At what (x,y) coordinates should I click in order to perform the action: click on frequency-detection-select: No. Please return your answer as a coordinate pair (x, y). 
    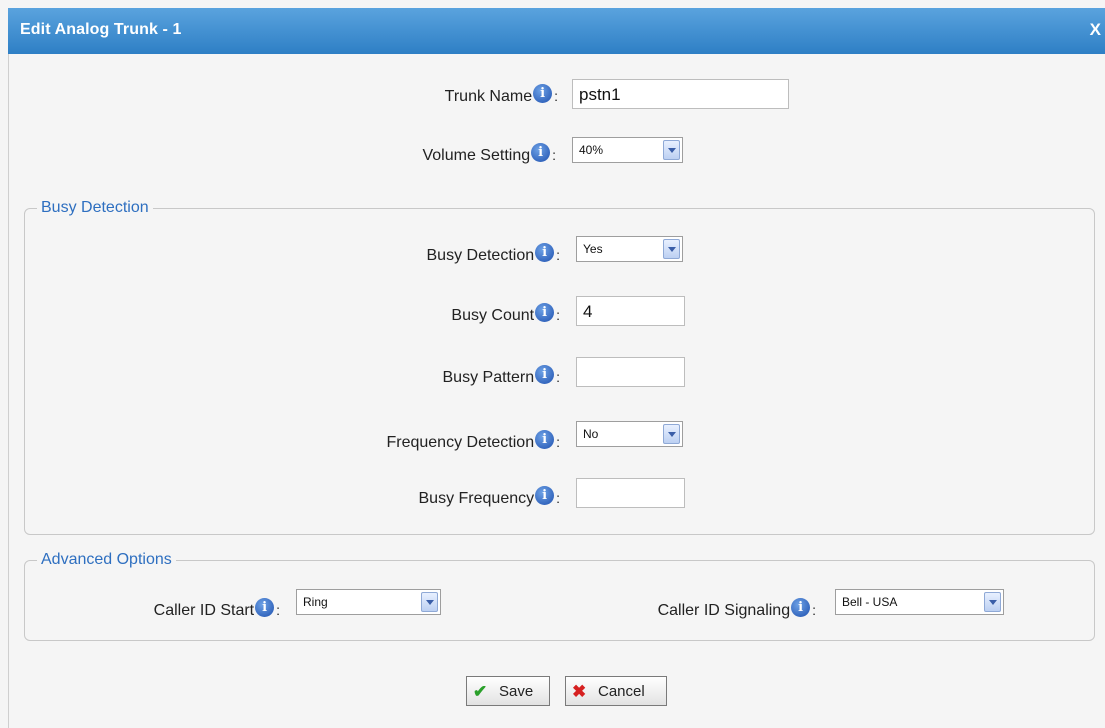
    Looking at the image, I should click on (629, 434).